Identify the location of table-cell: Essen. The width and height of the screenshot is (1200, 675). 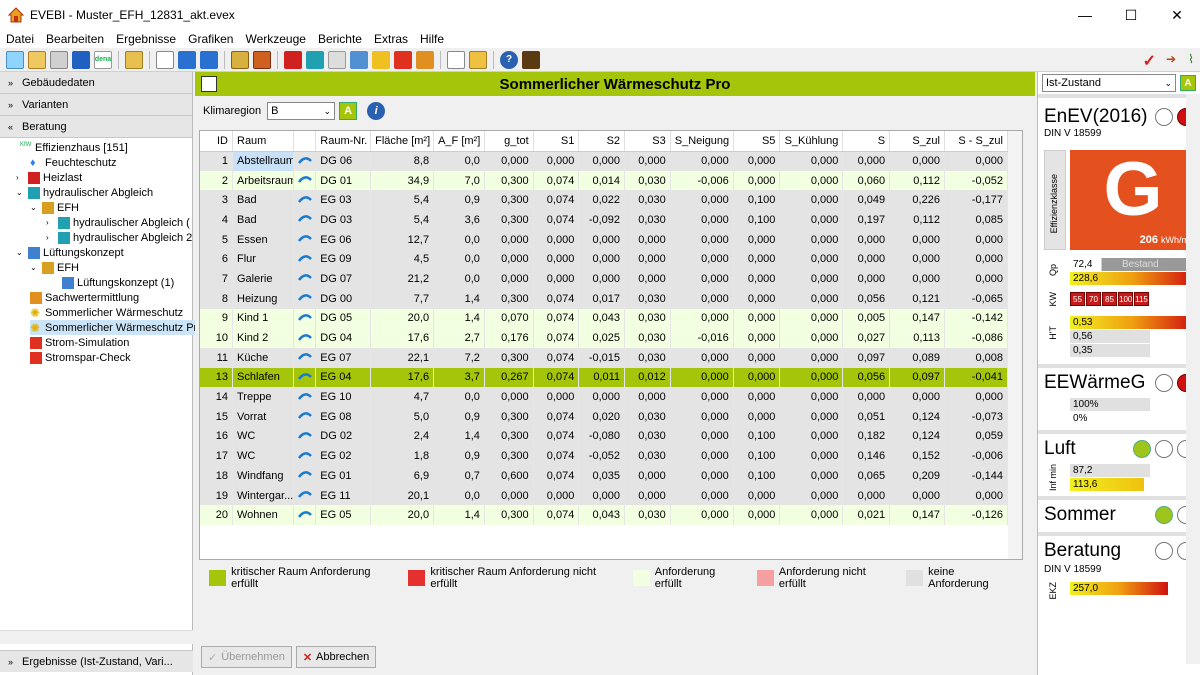
(263, 239).